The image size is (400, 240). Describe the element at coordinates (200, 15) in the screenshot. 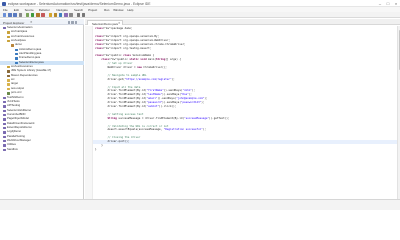

I see `main-toolbar` at that location.